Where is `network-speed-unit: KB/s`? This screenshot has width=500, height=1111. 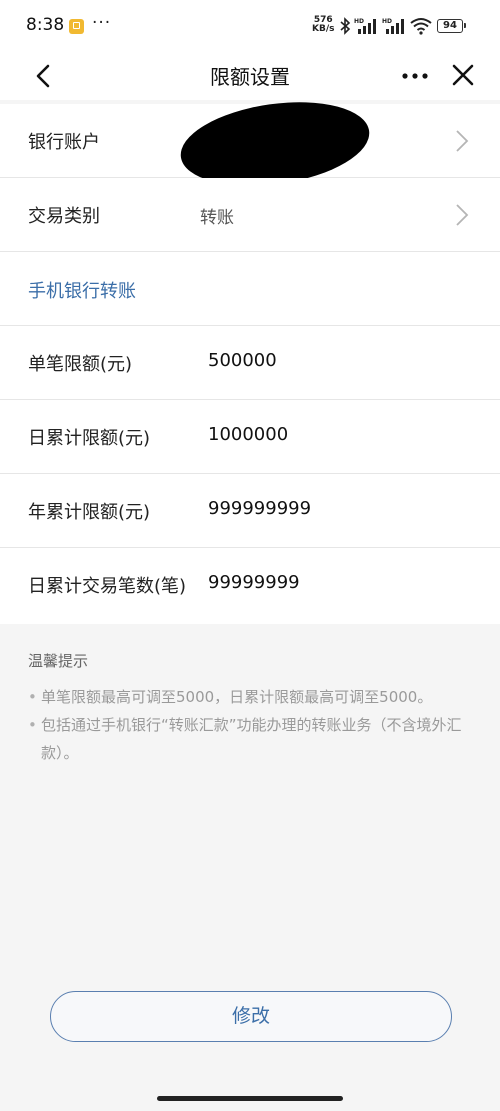
network-speed-unit: KB/s is located at coordinates (323, 29).